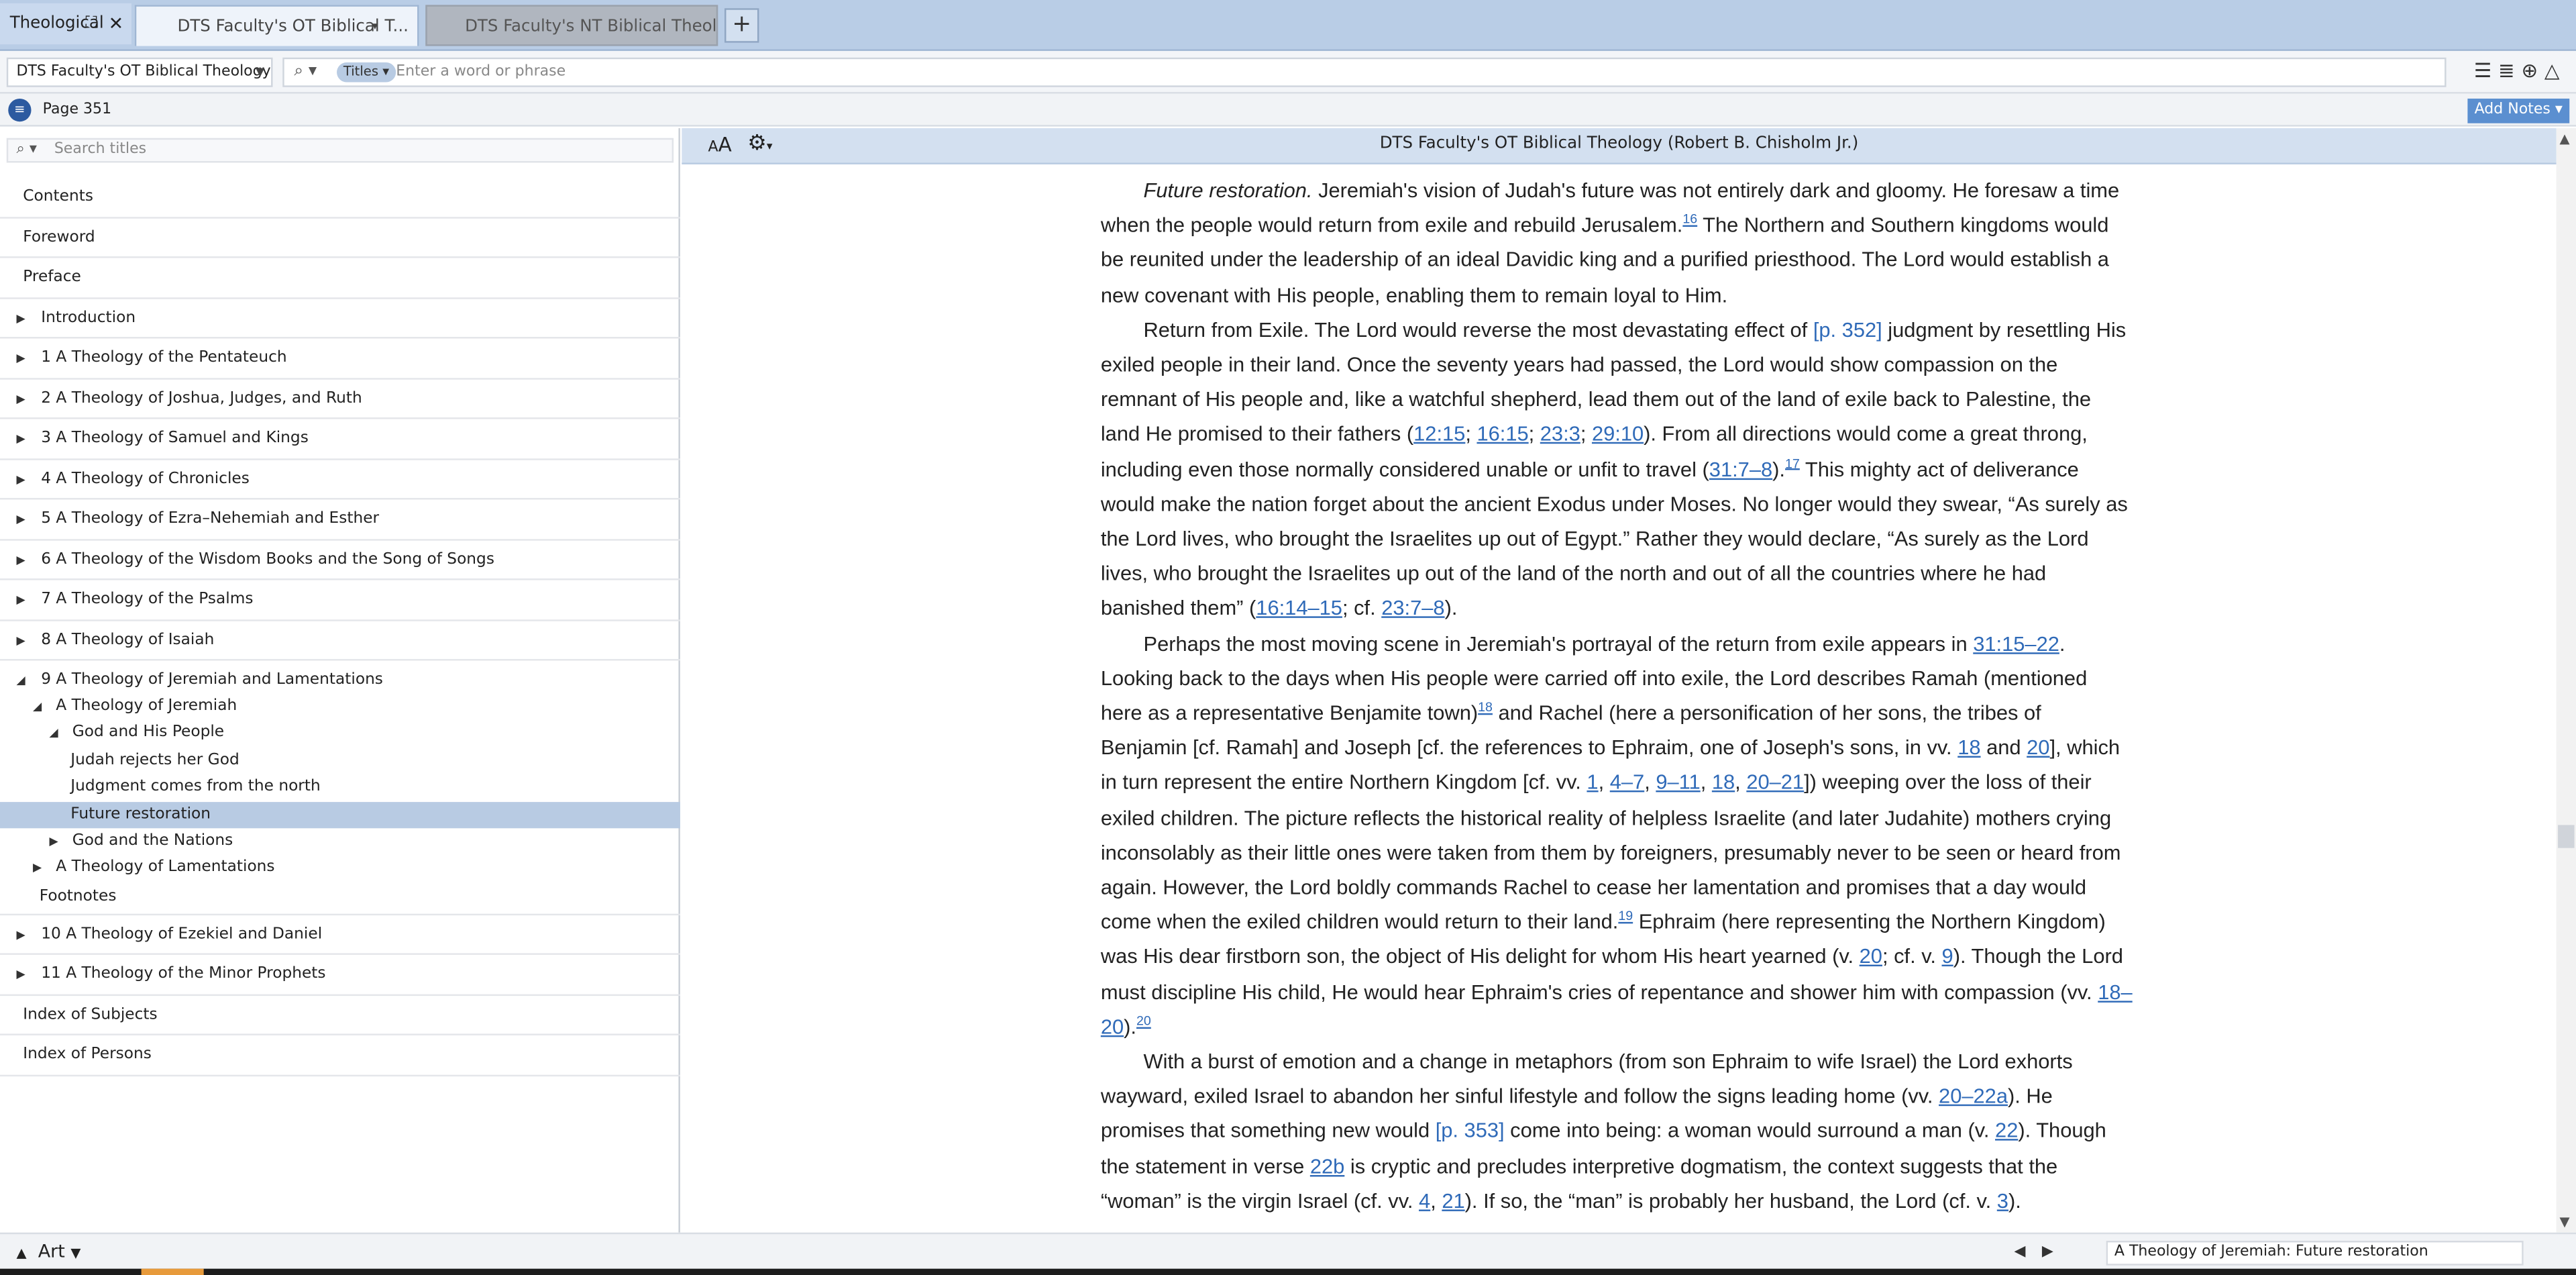  I want to click on title-search-input: Search titles, so click(100, 150).